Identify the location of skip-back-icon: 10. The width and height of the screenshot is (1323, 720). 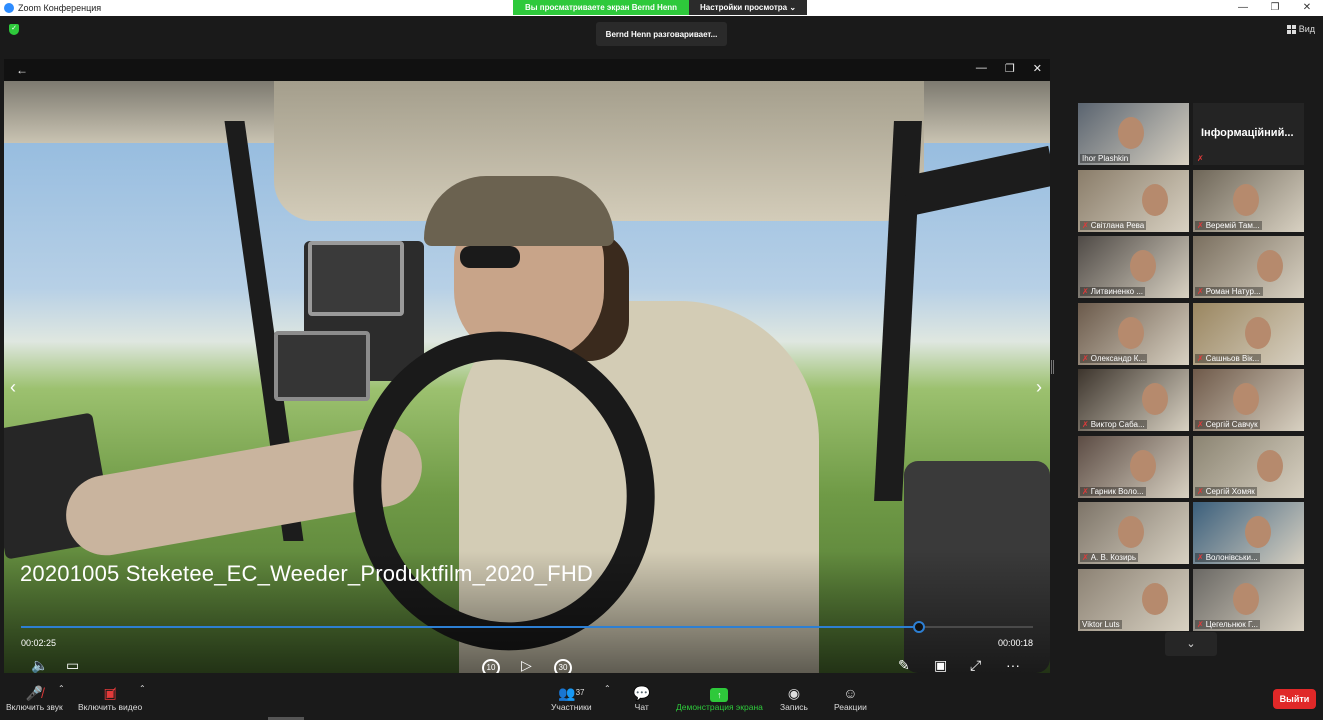
(491, 666).